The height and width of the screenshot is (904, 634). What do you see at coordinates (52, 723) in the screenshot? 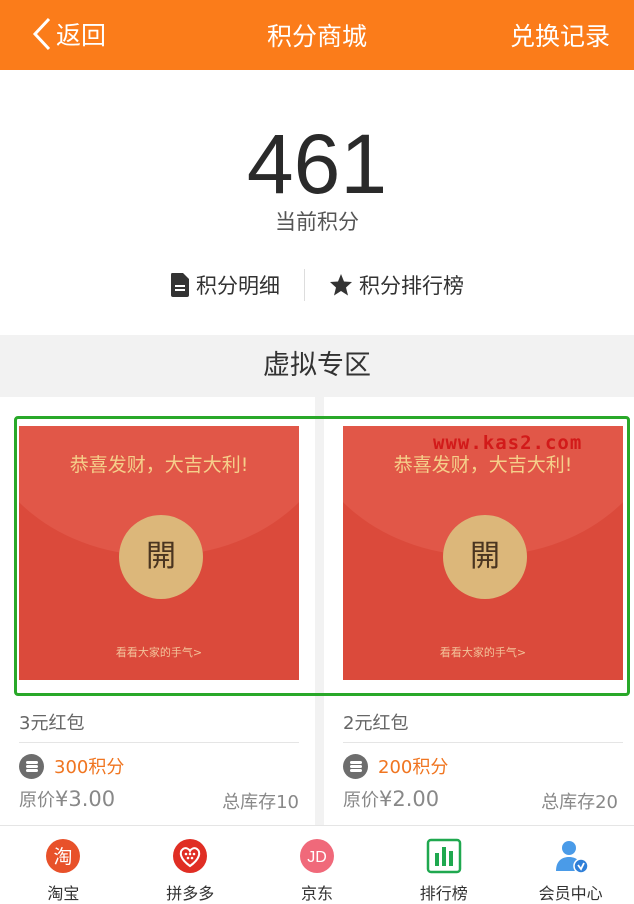
I see `product-name: 3元红包` at bounding box center [52, 723].